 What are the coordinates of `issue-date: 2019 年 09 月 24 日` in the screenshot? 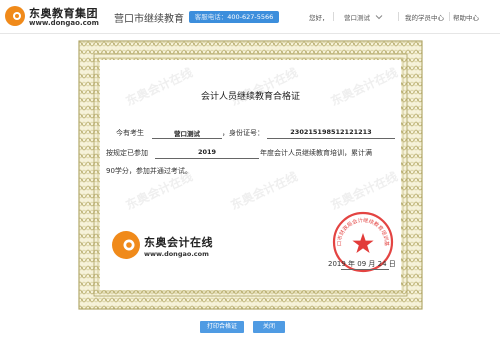 It's located at (362, 264).